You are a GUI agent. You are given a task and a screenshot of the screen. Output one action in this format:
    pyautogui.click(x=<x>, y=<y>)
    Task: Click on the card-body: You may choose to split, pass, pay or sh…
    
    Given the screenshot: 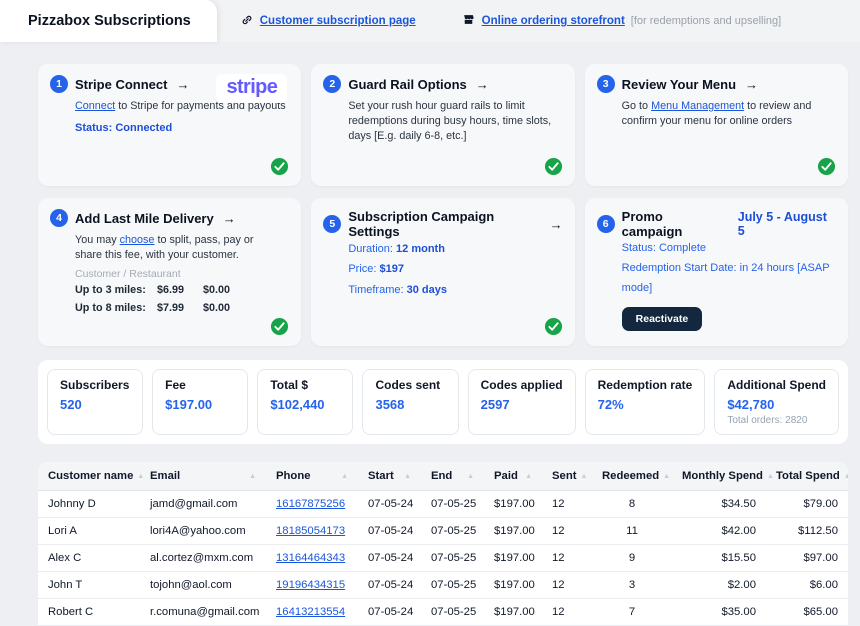 What is the action you would take?
    pyautogui.click(x=173, y=248)
    